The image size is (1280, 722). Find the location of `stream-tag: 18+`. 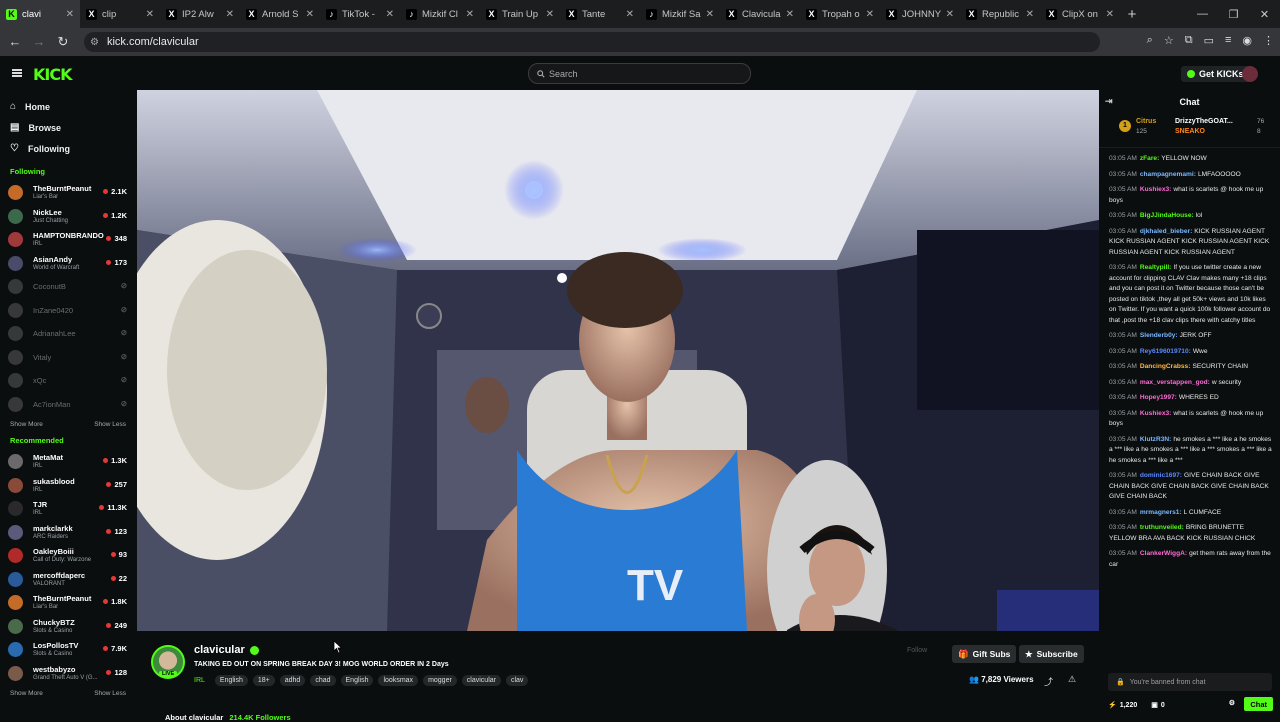

stream-tag: 18+ is located at coordinates (263, 680).